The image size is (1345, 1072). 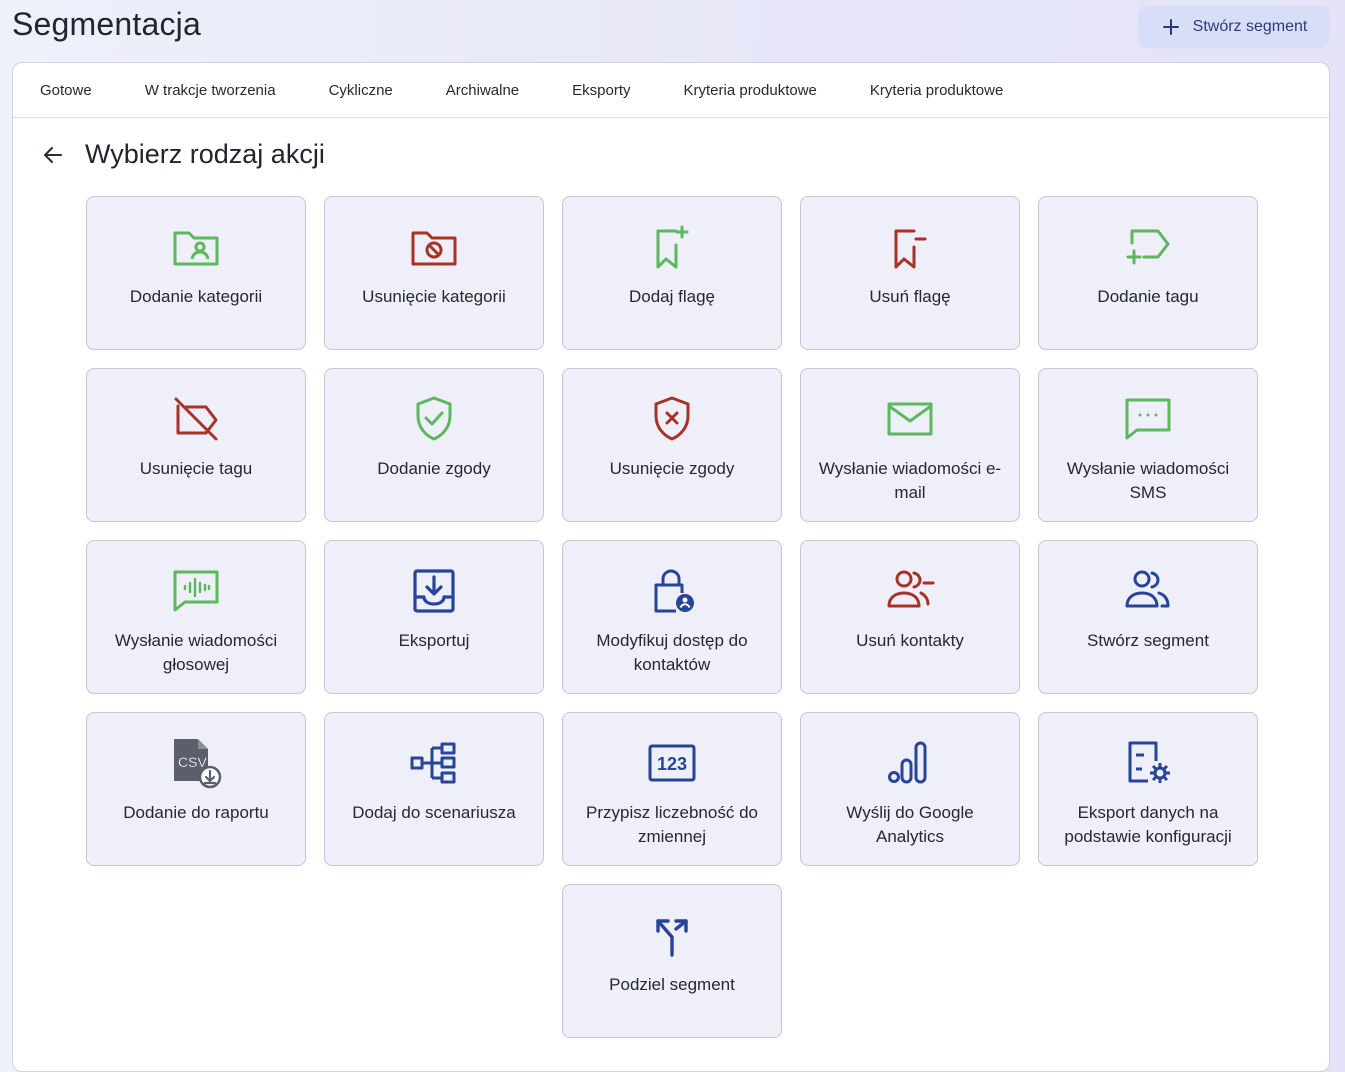 I want to click on section-header: Wybierz rodzaj akcji, so click(x=183, y=154).